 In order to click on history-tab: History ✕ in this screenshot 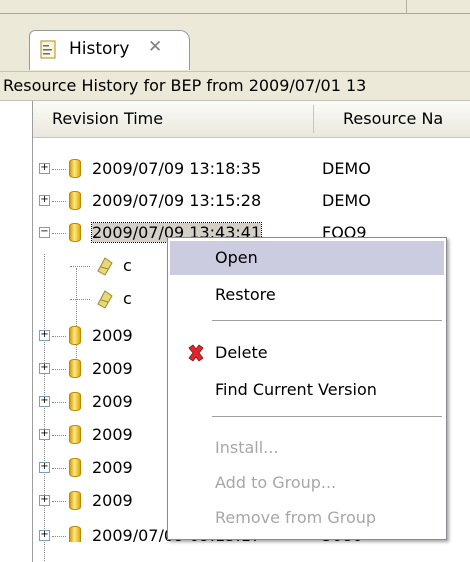, I will do `click(109, 50)`.